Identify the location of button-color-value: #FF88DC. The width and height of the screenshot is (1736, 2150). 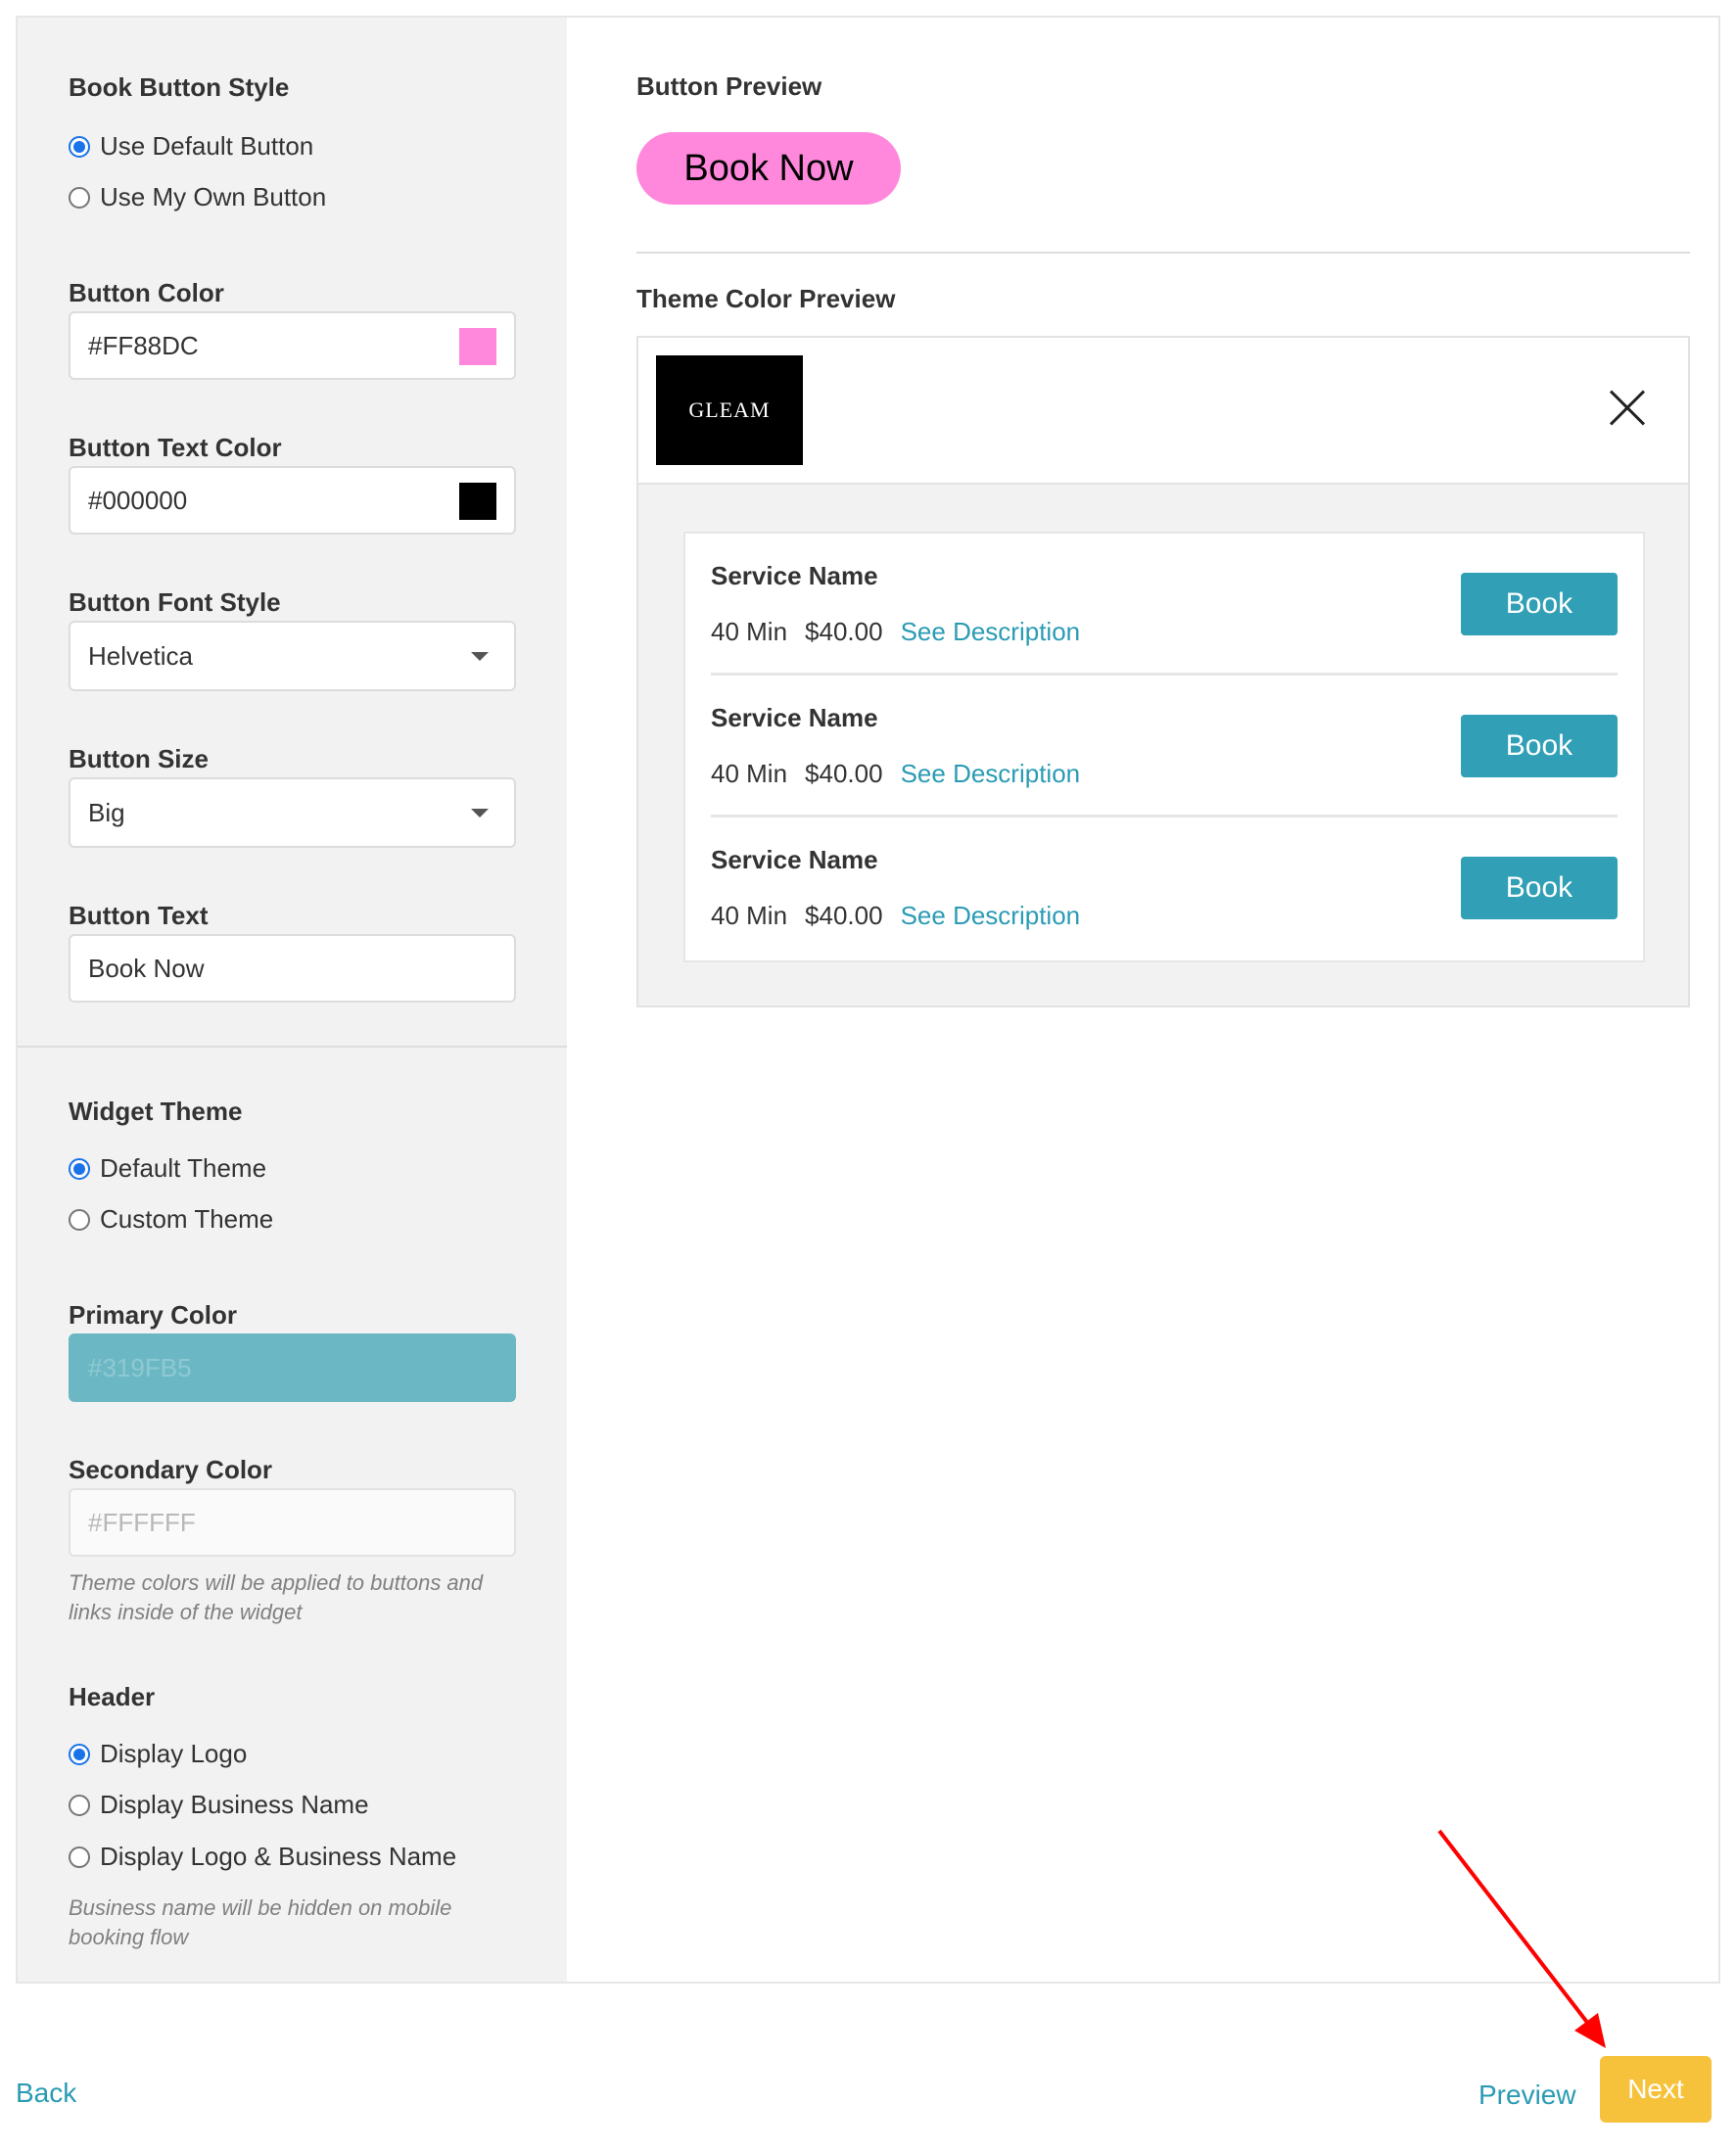
(143, 345).